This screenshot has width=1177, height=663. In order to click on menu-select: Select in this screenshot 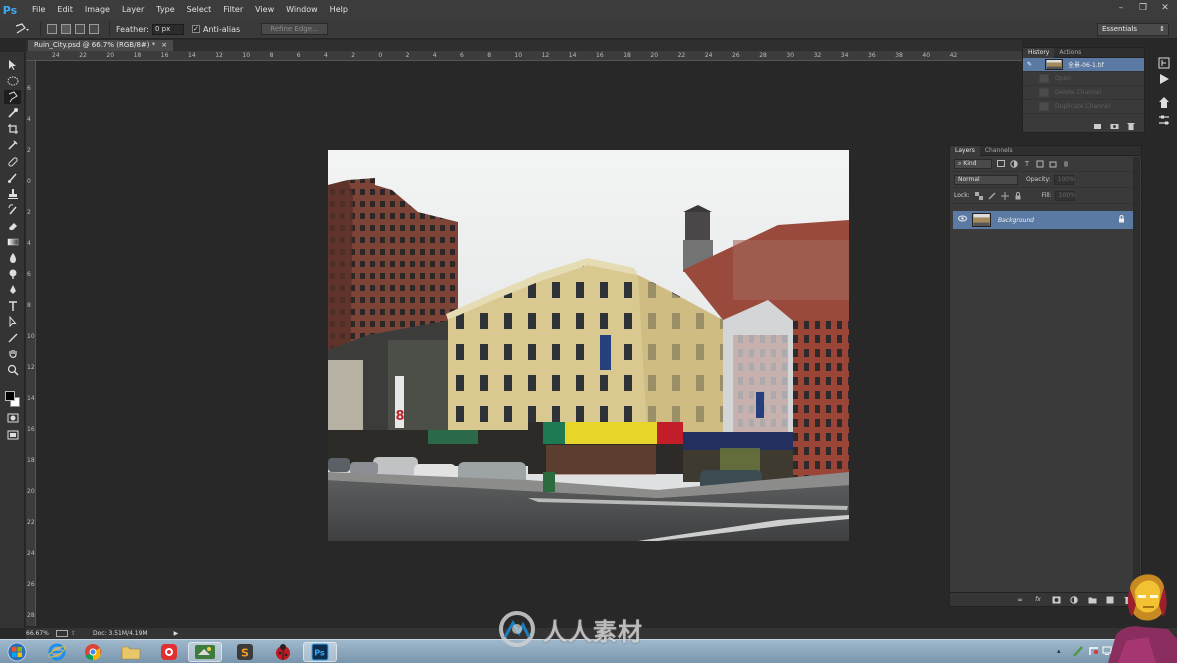, I will do `click(199, 10)`.